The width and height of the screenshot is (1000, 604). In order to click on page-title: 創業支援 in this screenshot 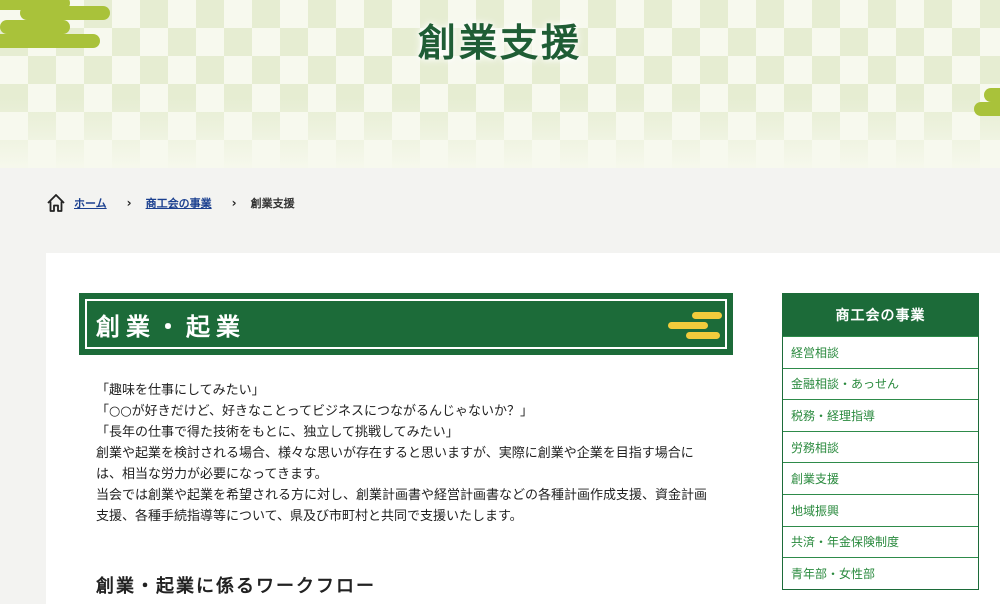, I will do `click(499, 42)`.